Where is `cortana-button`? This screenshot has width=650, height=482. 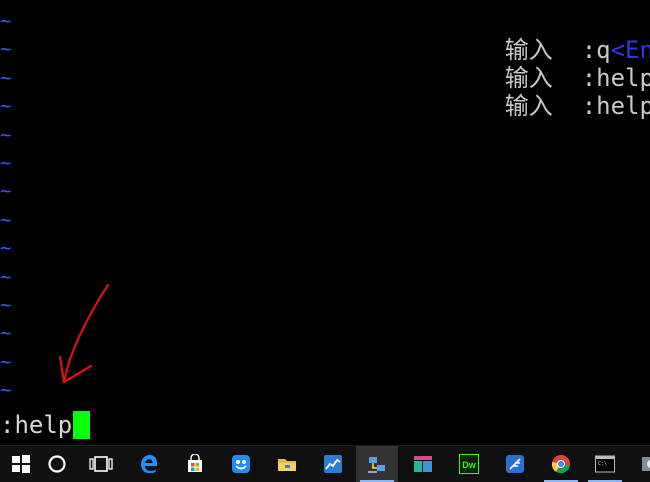
cortana-button is located at coordinates (57, 464).